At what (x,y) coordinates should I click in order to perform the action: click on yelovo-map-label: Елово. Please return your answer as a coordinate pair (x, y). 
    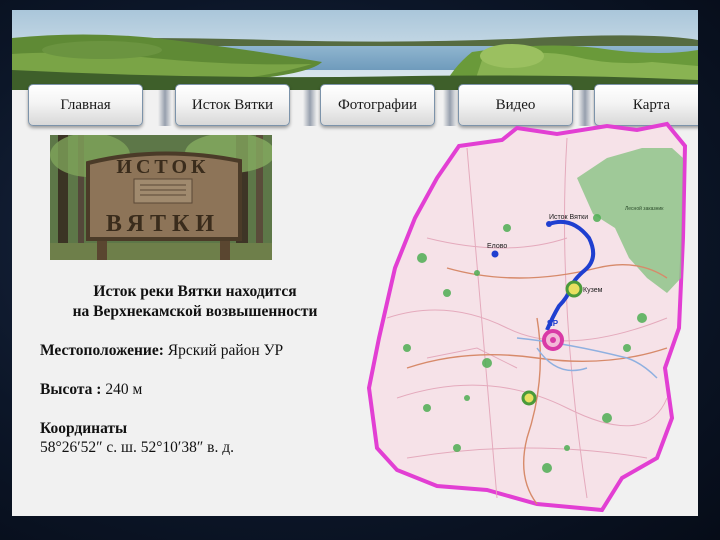
    Looking at the image, I should click on (497, 246).